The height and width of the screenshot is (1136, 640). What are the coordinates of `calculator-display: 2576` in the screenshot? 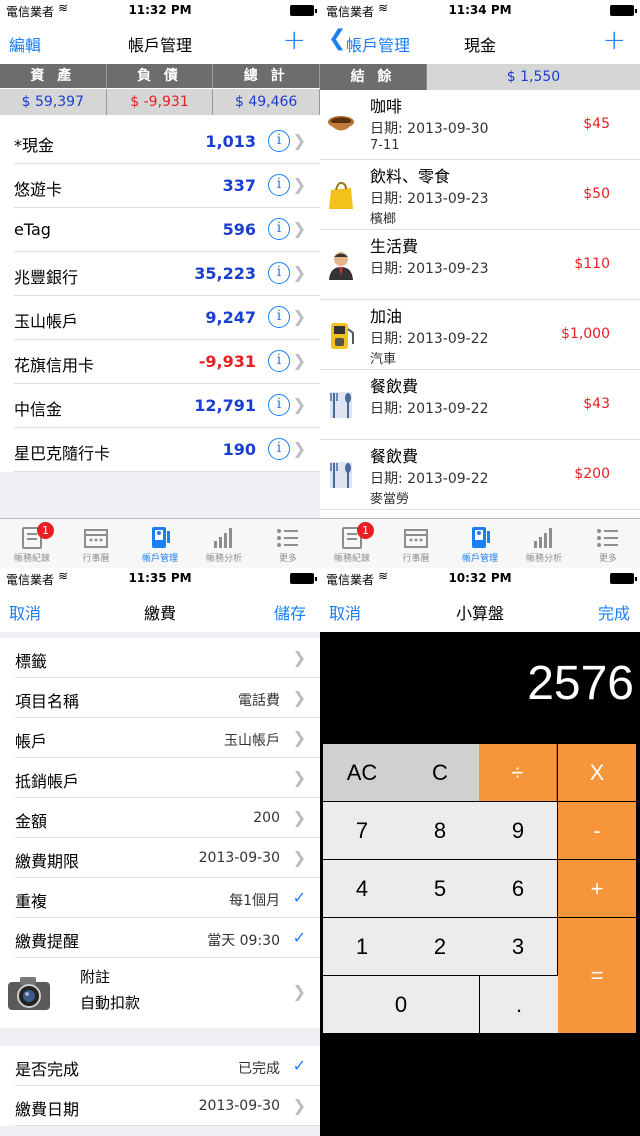 It's located at (580, 683).